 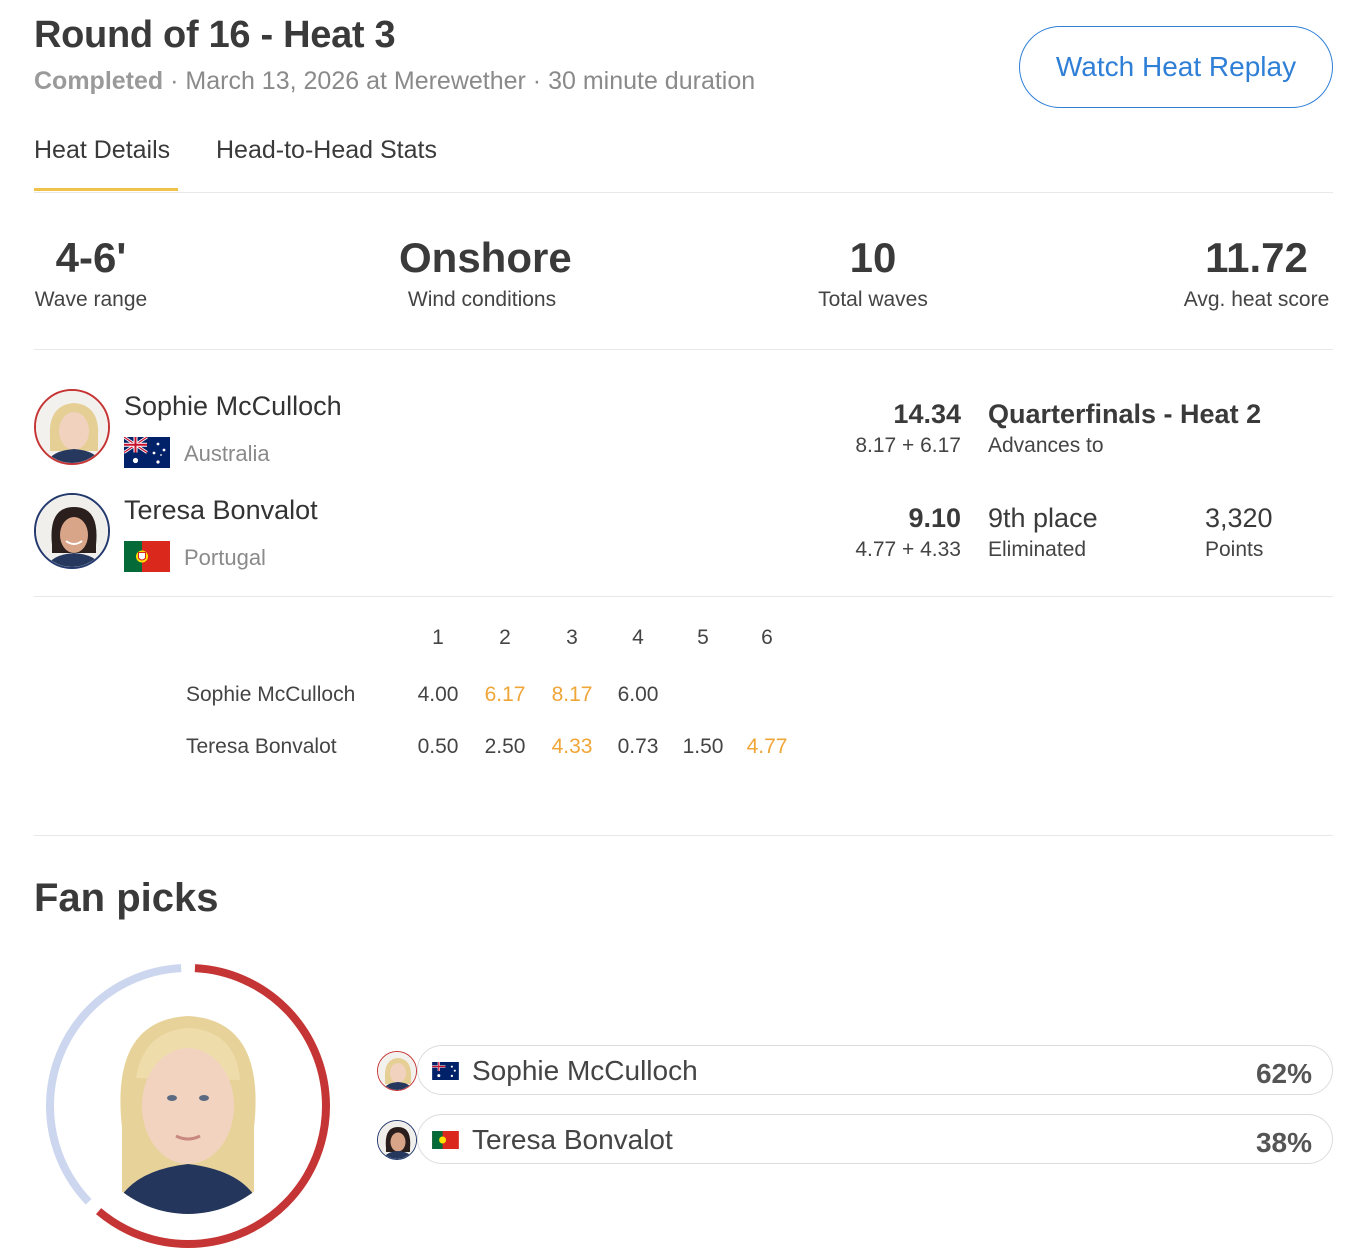 I want to click on wave-score: 4.00, so click(x=438, y=694).